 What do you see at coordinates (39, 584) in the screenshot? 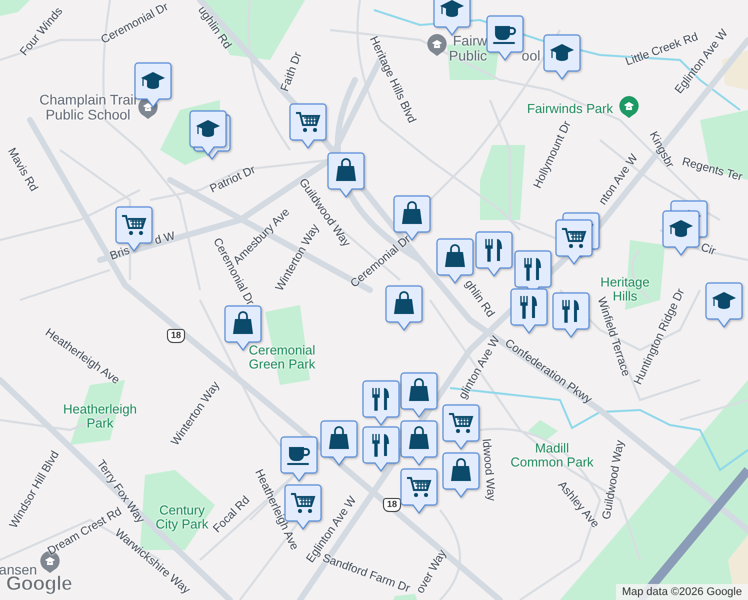
I see `google-logo: Google` at bounding box center [39, 584].